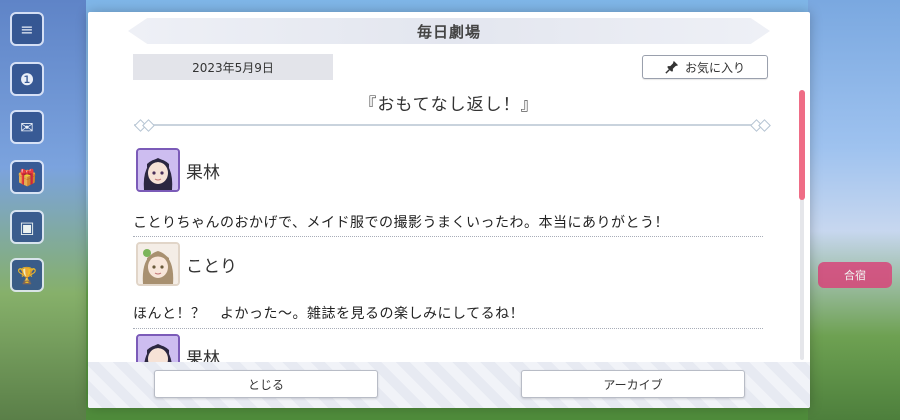 This screenshot has height=420, width=900. Describe the element at coordinates (633, 384) in the screenshot. I see `archive-button: アーカイブ` at that location.